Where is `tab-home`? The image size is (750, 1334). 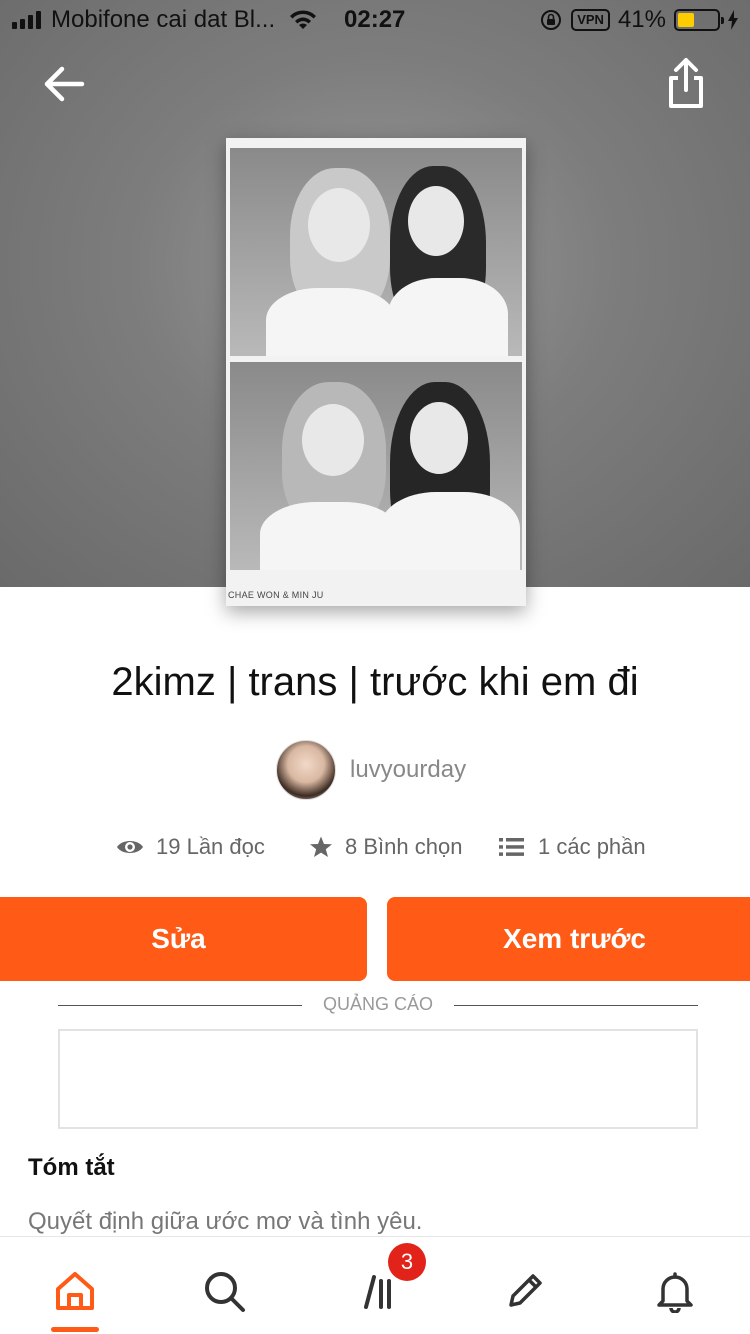
tab-home is located at coordinates (75, 1291).